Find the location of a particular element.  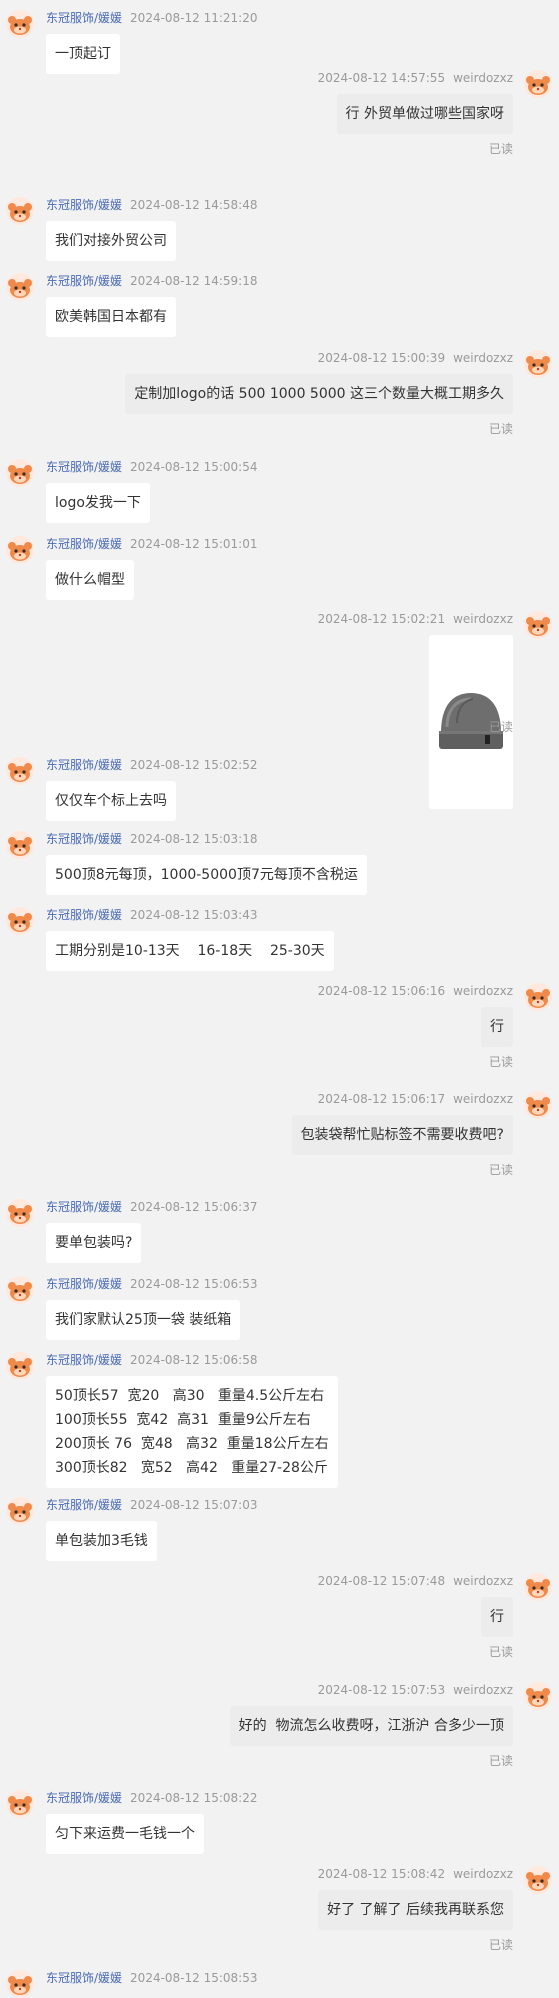

timestamp: 2024-08-12 15:07:53 is located at coordinates (381, 1690).